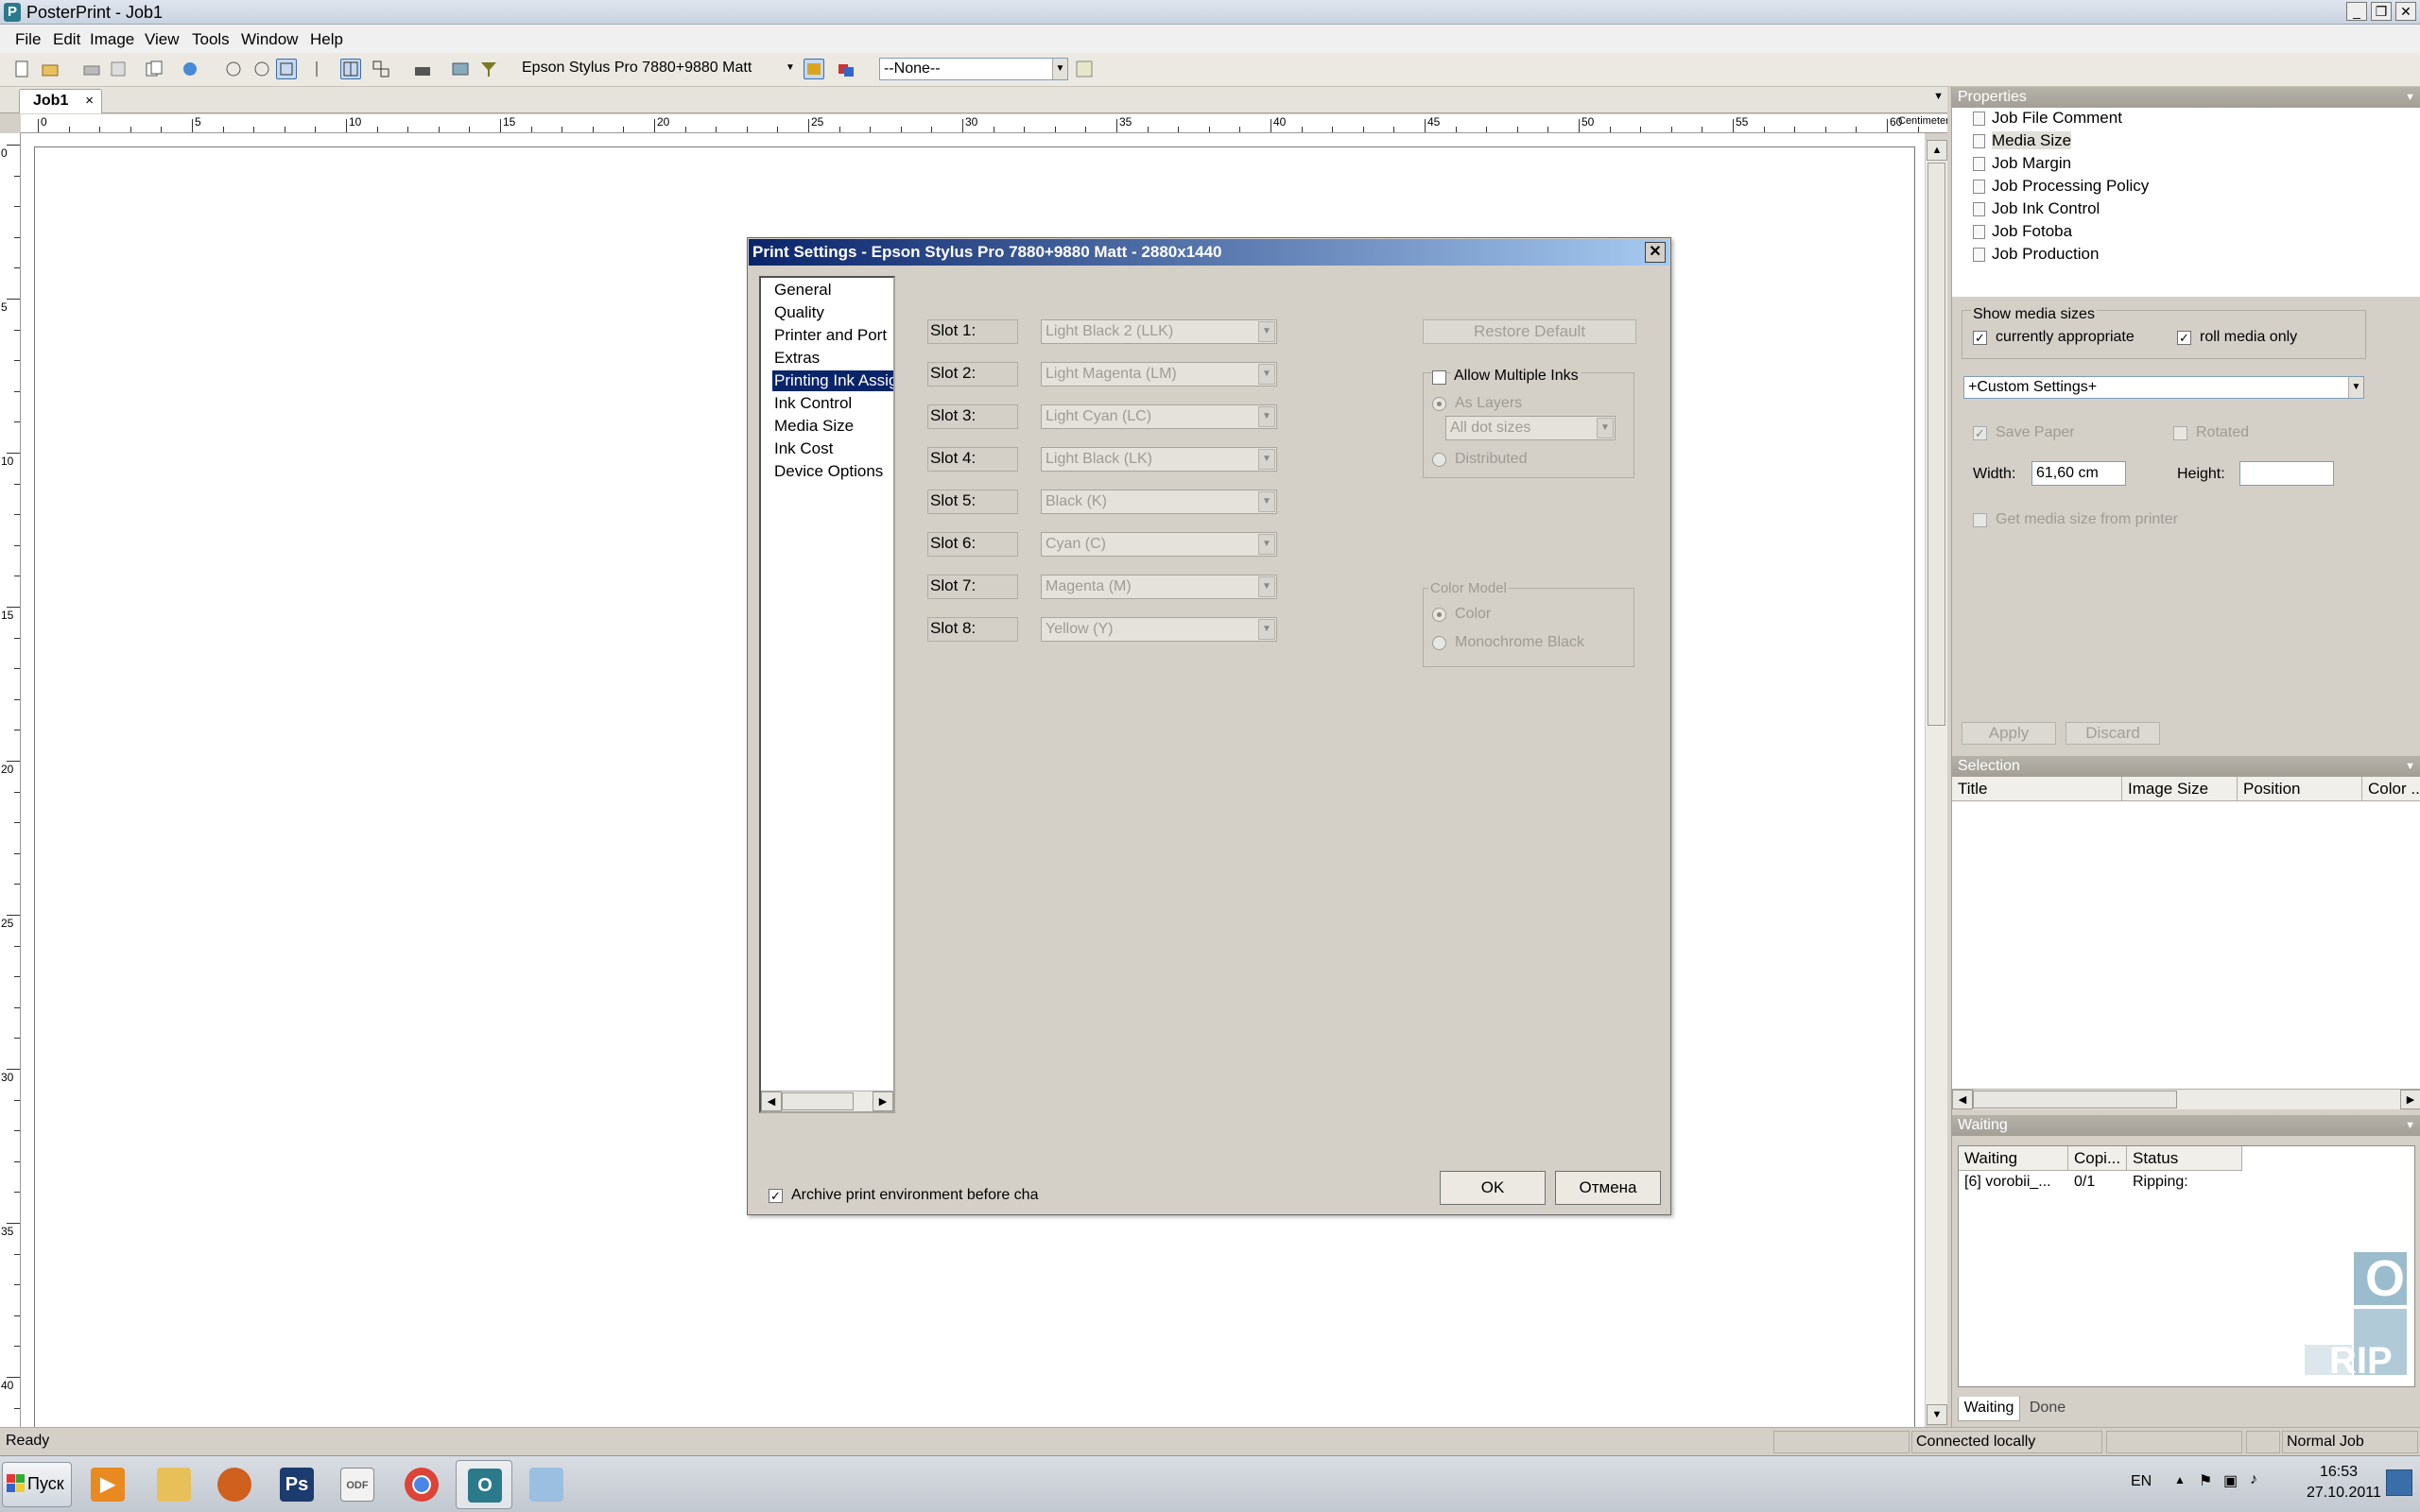  I want to click on close-window-button: ✕, so click(2405, 11).